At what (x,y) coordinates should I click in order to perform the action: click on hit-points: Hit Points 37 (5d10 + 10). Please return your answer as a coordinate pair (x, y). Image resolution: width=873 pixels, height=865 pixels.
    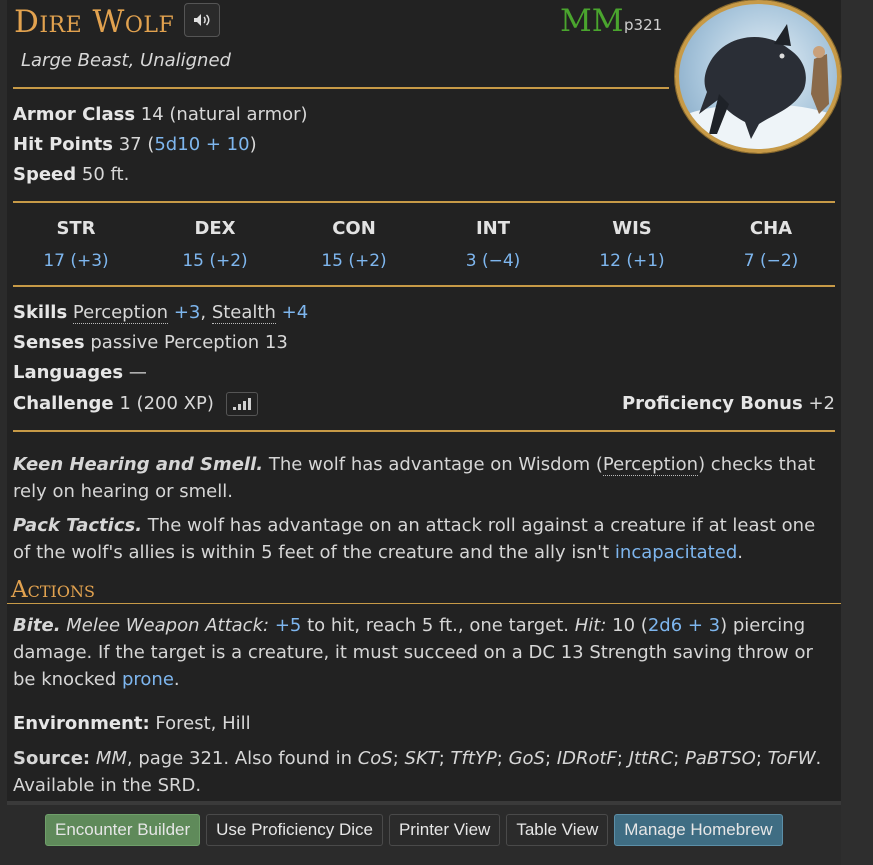
    Looking at the image, I should click on (135, 144).